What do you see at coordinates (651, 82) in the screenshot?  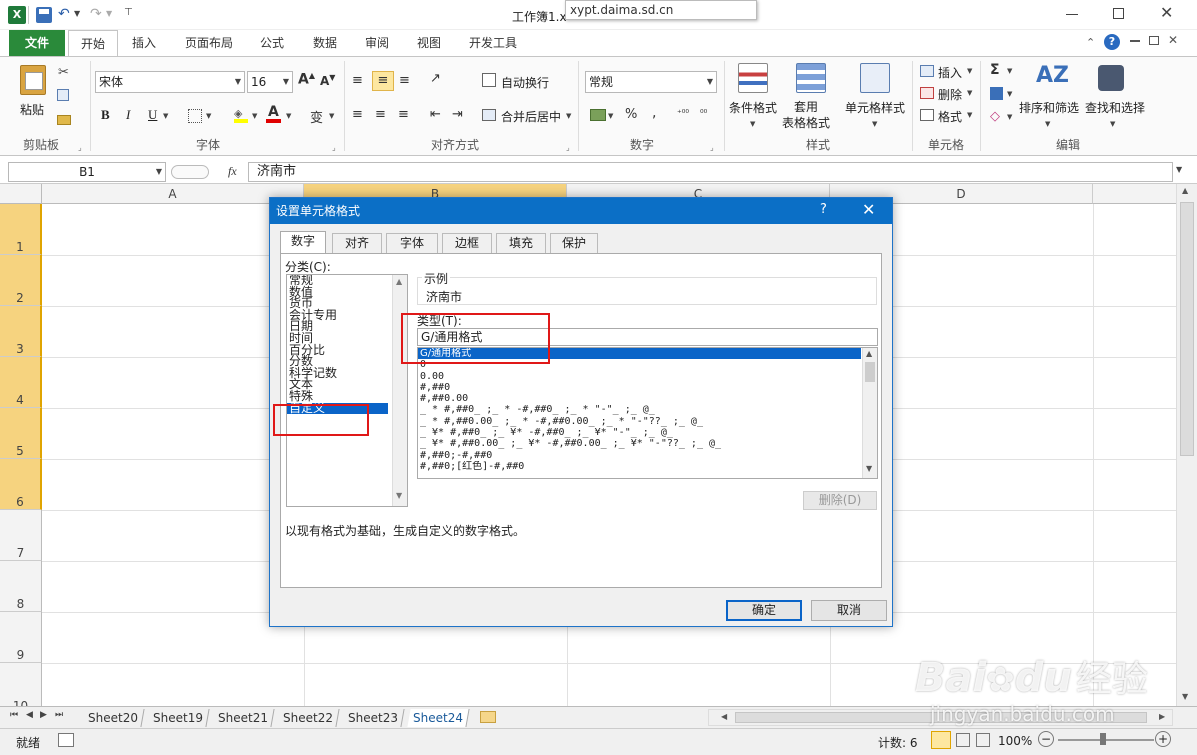 I see `number-format-select: 常规 ▼` at bounding box center [651, 82].